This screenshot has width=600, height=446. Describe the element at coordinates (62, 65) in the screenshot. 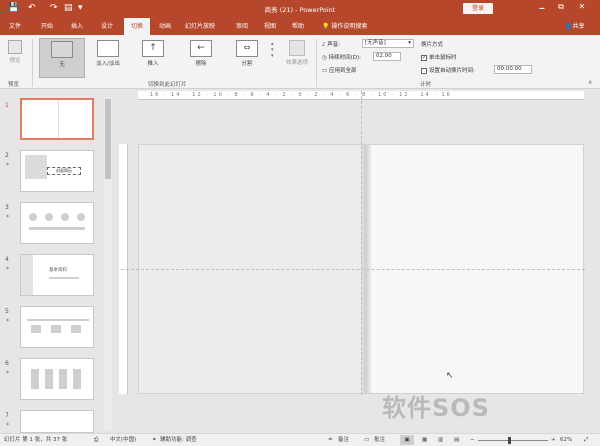

I see `transition-none-label: 无` at that location.